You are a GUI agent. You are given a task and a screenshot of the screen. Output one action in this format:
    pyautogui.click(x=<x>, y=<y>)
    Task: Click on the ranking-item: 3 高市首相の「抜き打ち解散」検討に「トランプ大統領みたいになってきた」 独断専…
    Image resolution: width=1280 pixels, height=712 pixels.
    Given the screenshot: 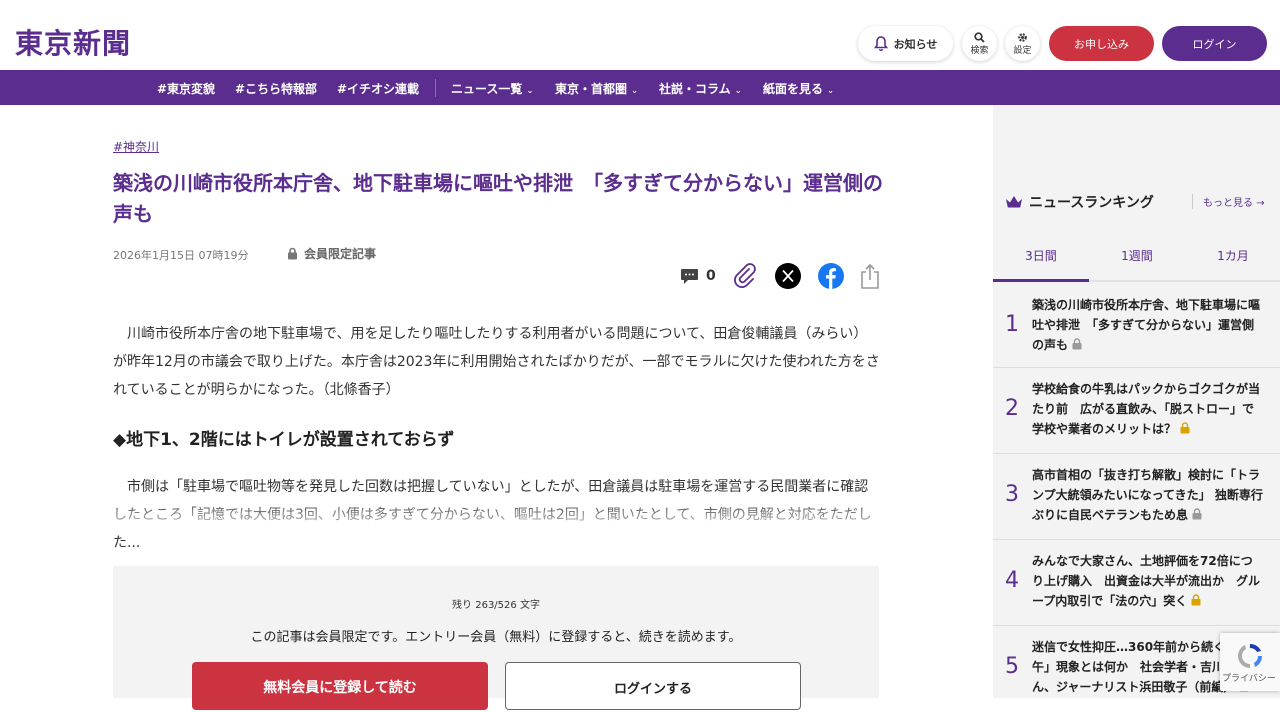 What is the action you would take?
    pyautogui.click(x=1136, y=497)
    